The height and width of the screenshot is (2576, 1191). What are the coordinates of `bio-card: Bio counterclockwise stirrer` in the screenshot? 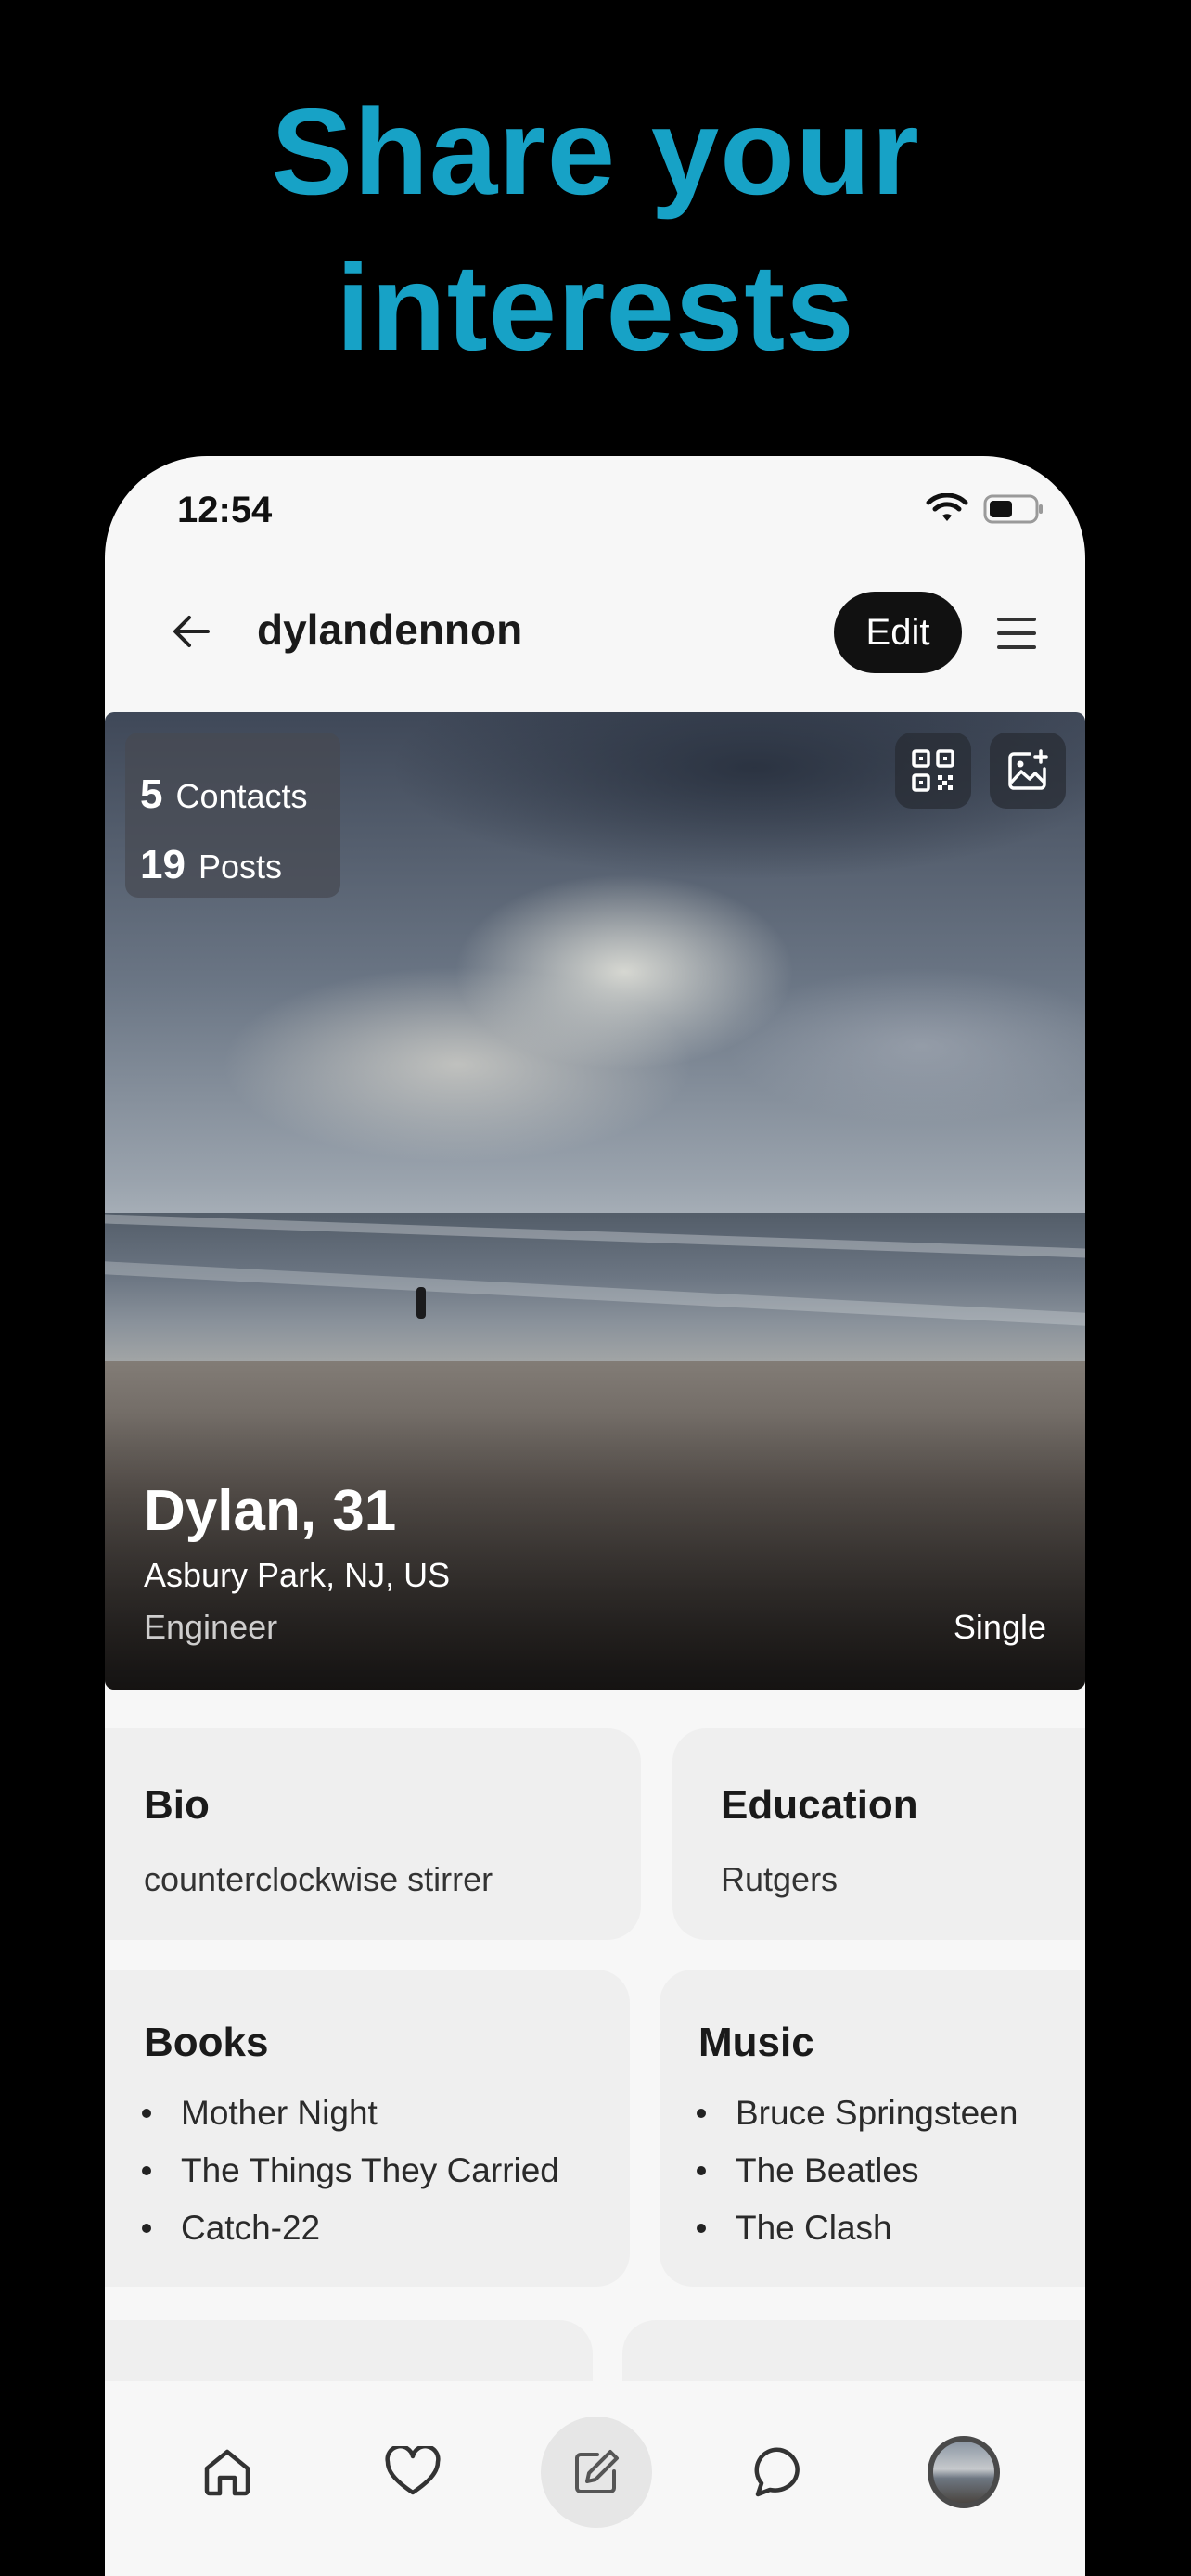 It's located at (373, 1834).